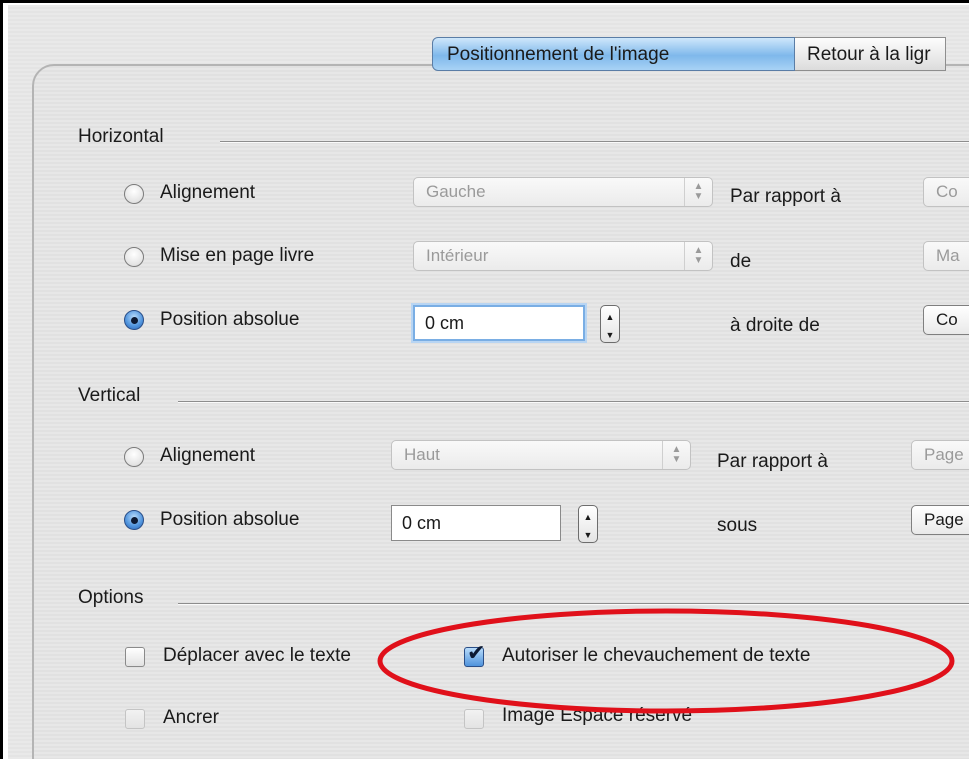  I want to click on options-group-title: Options, so click(111, 597).